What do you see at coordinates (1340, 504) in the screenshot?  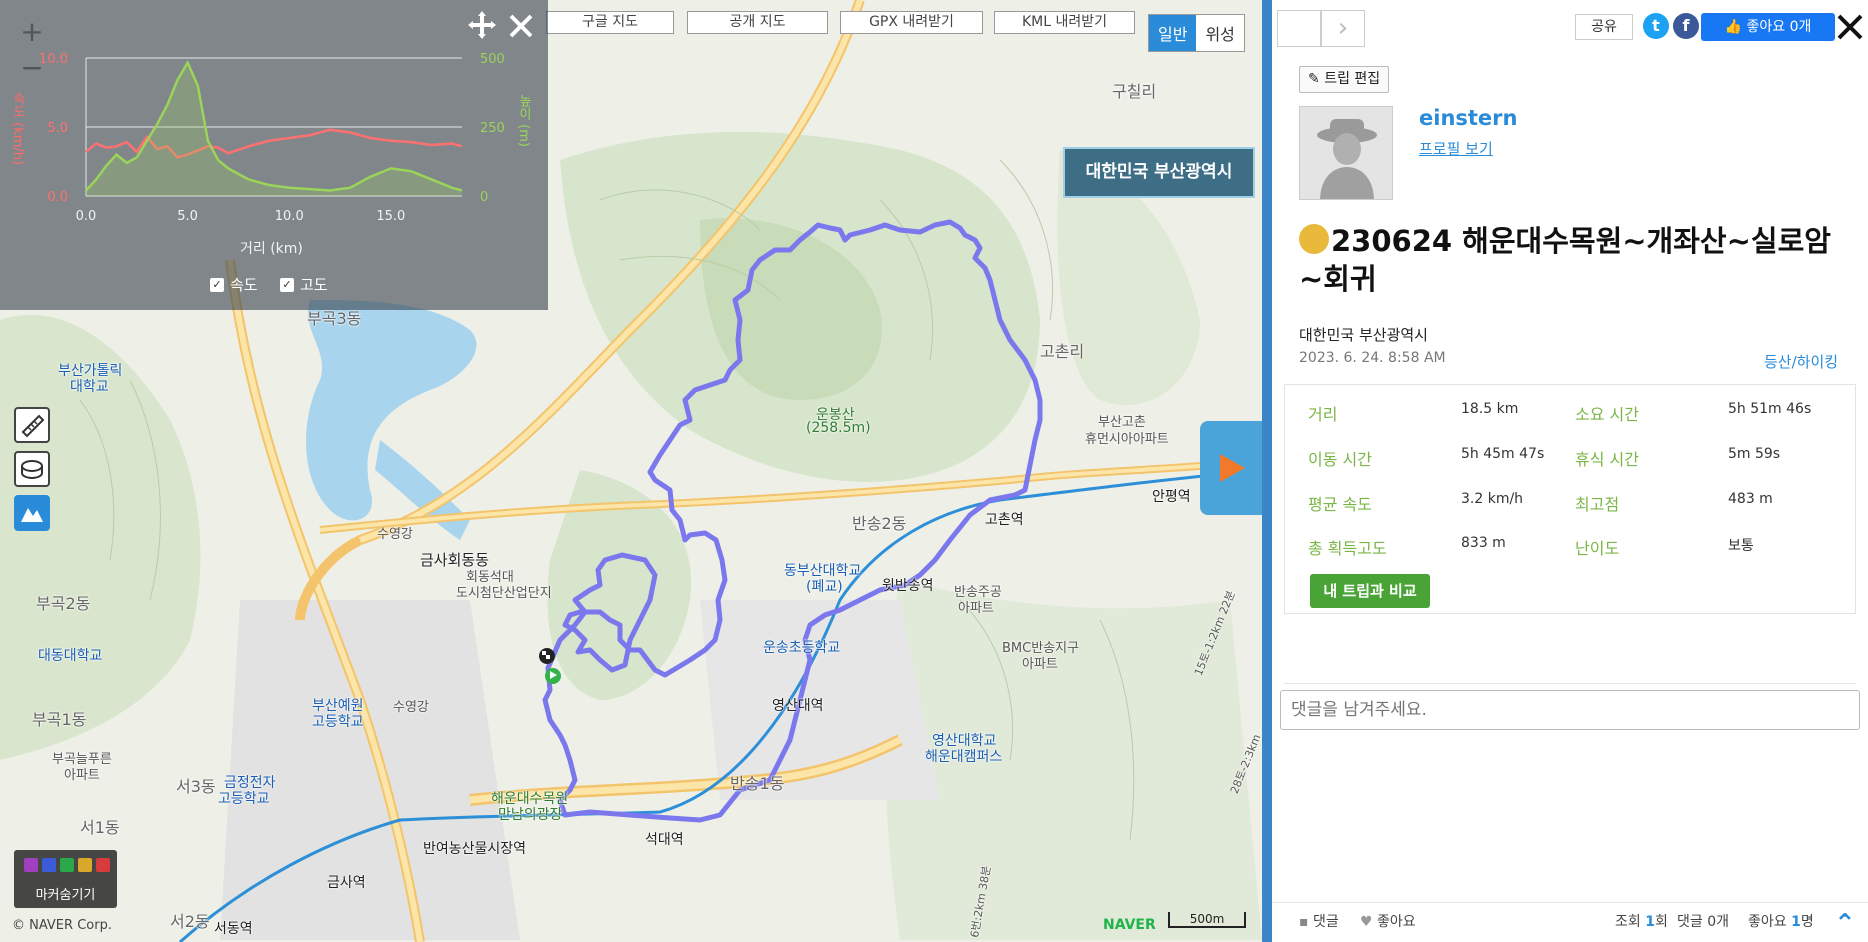 I see `stat-label: 평균 속도` at bounding box center [1340, 504].